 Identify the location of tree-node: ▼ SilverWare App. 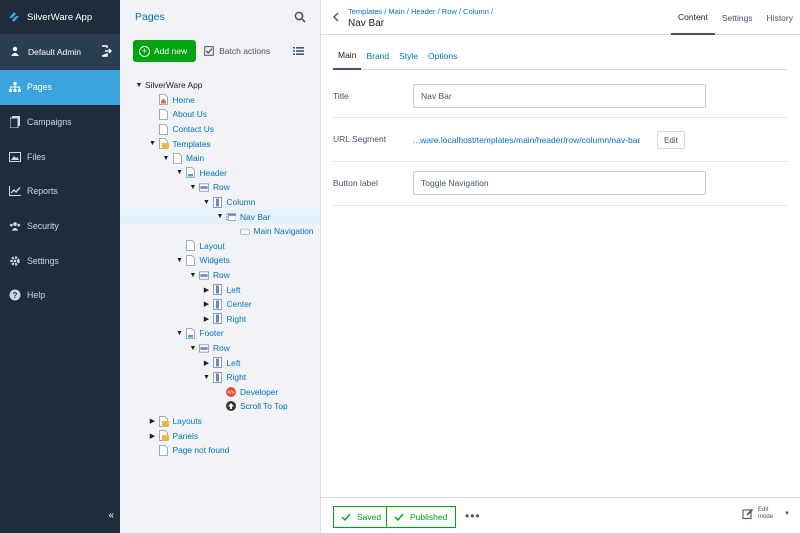
(169, 85).